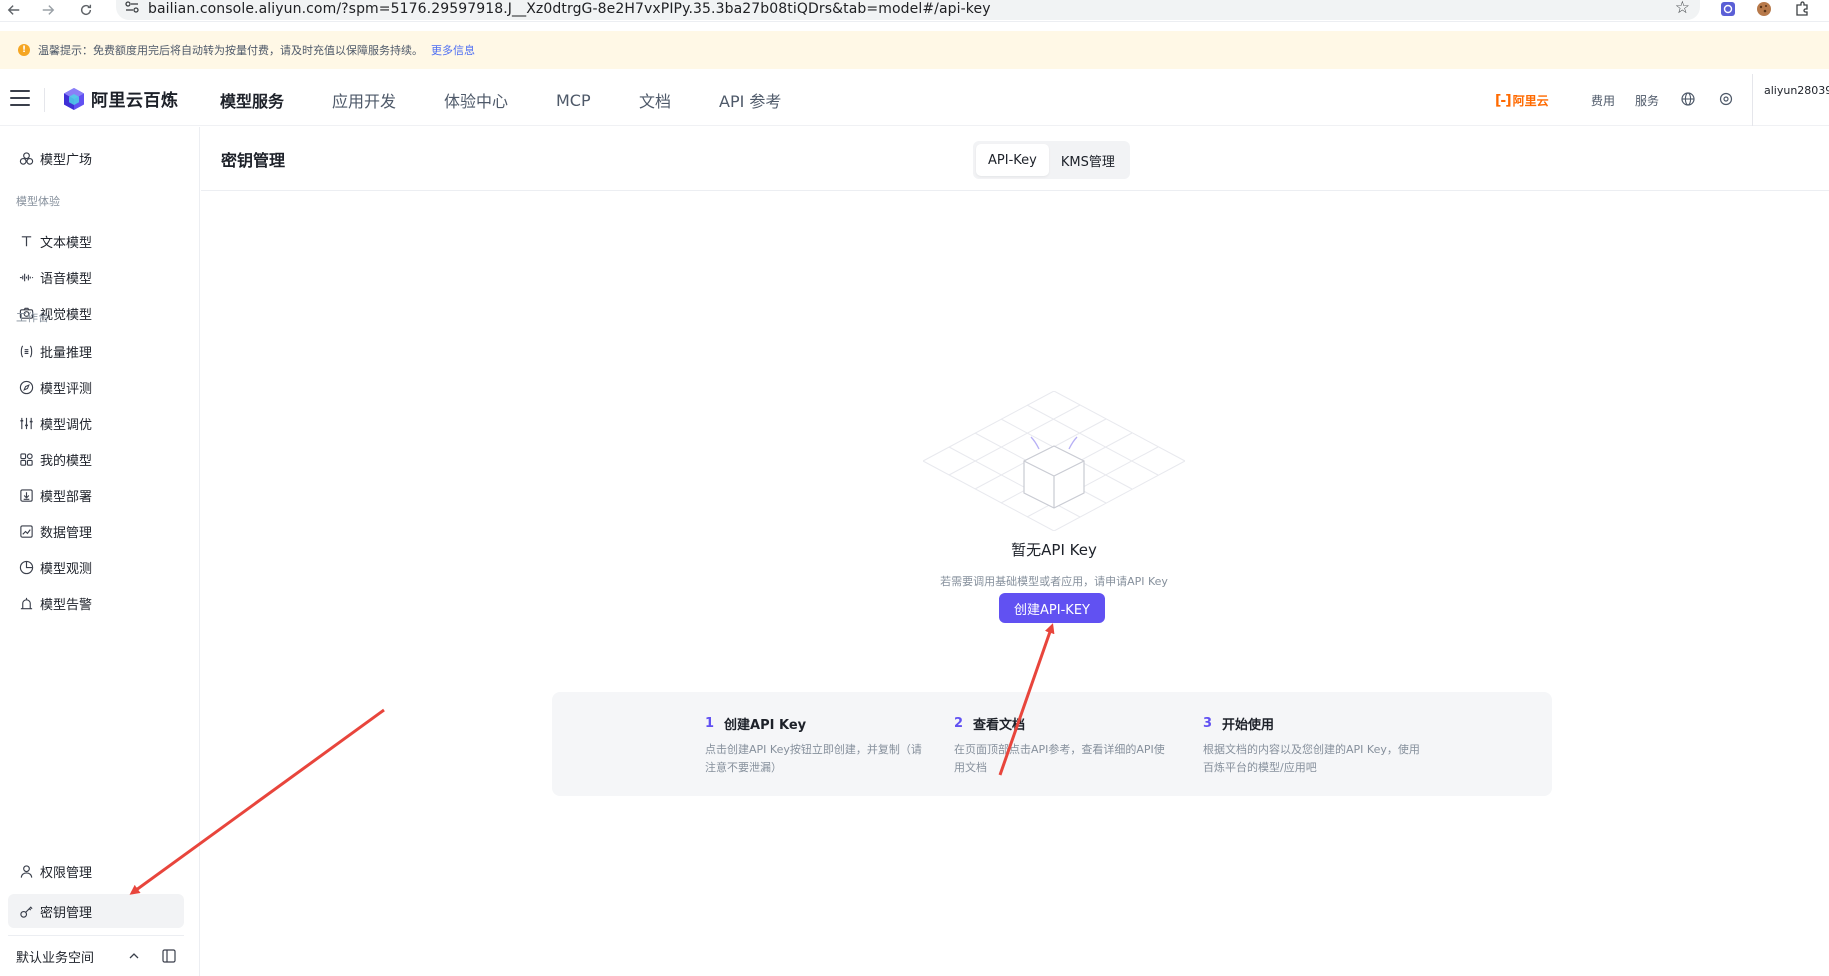 This screenshot has height=976, width=1829. What do you see at coordinates (813, 758) in the screenshot?
I see `step-description: 点击创建API Key按钮立即创建，并复制（请注意不要泄漏）` at bounding box center [813, 758].